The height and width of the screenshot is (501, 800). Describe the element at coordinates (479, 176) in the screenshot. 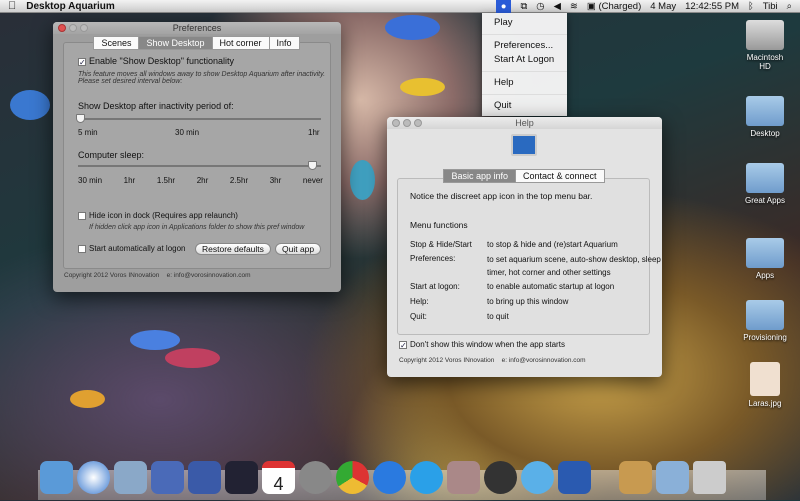

I see `tab-basic-app-info: Basic app info` at that location.